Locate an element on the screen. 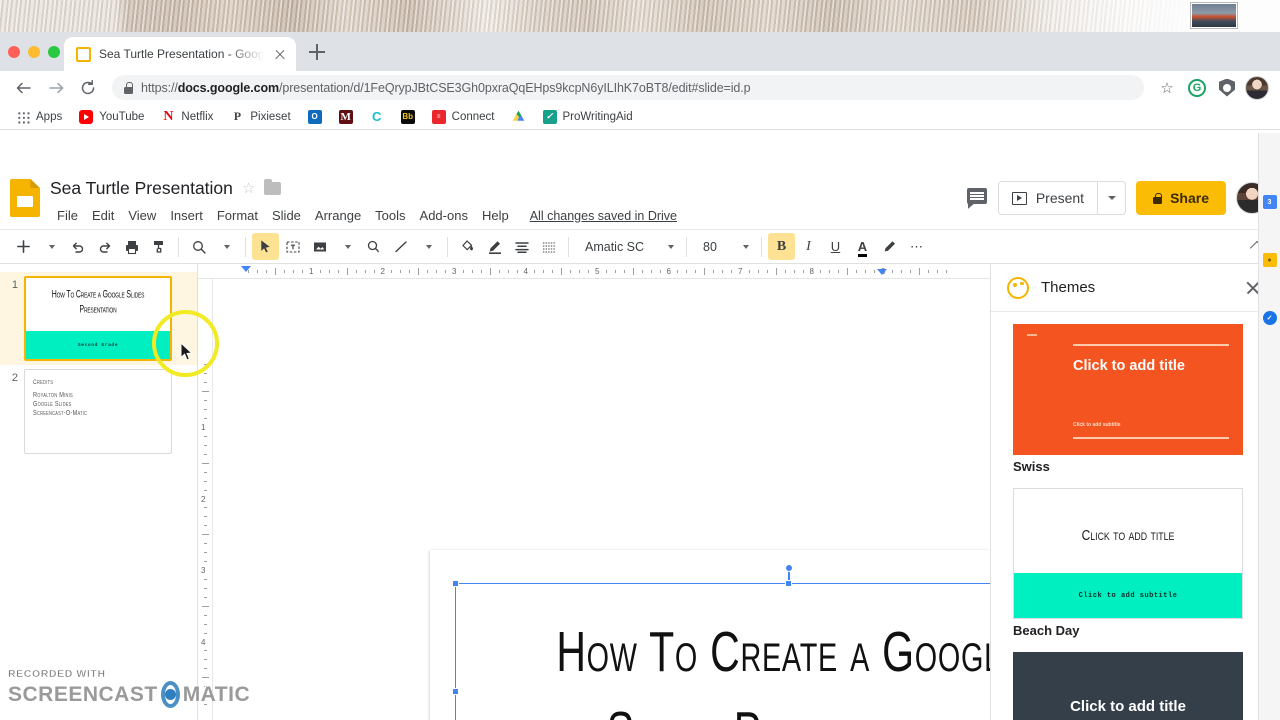 This screenshot has width=1280, height=720. profile-avatar is located at coordinates (1257, 88).